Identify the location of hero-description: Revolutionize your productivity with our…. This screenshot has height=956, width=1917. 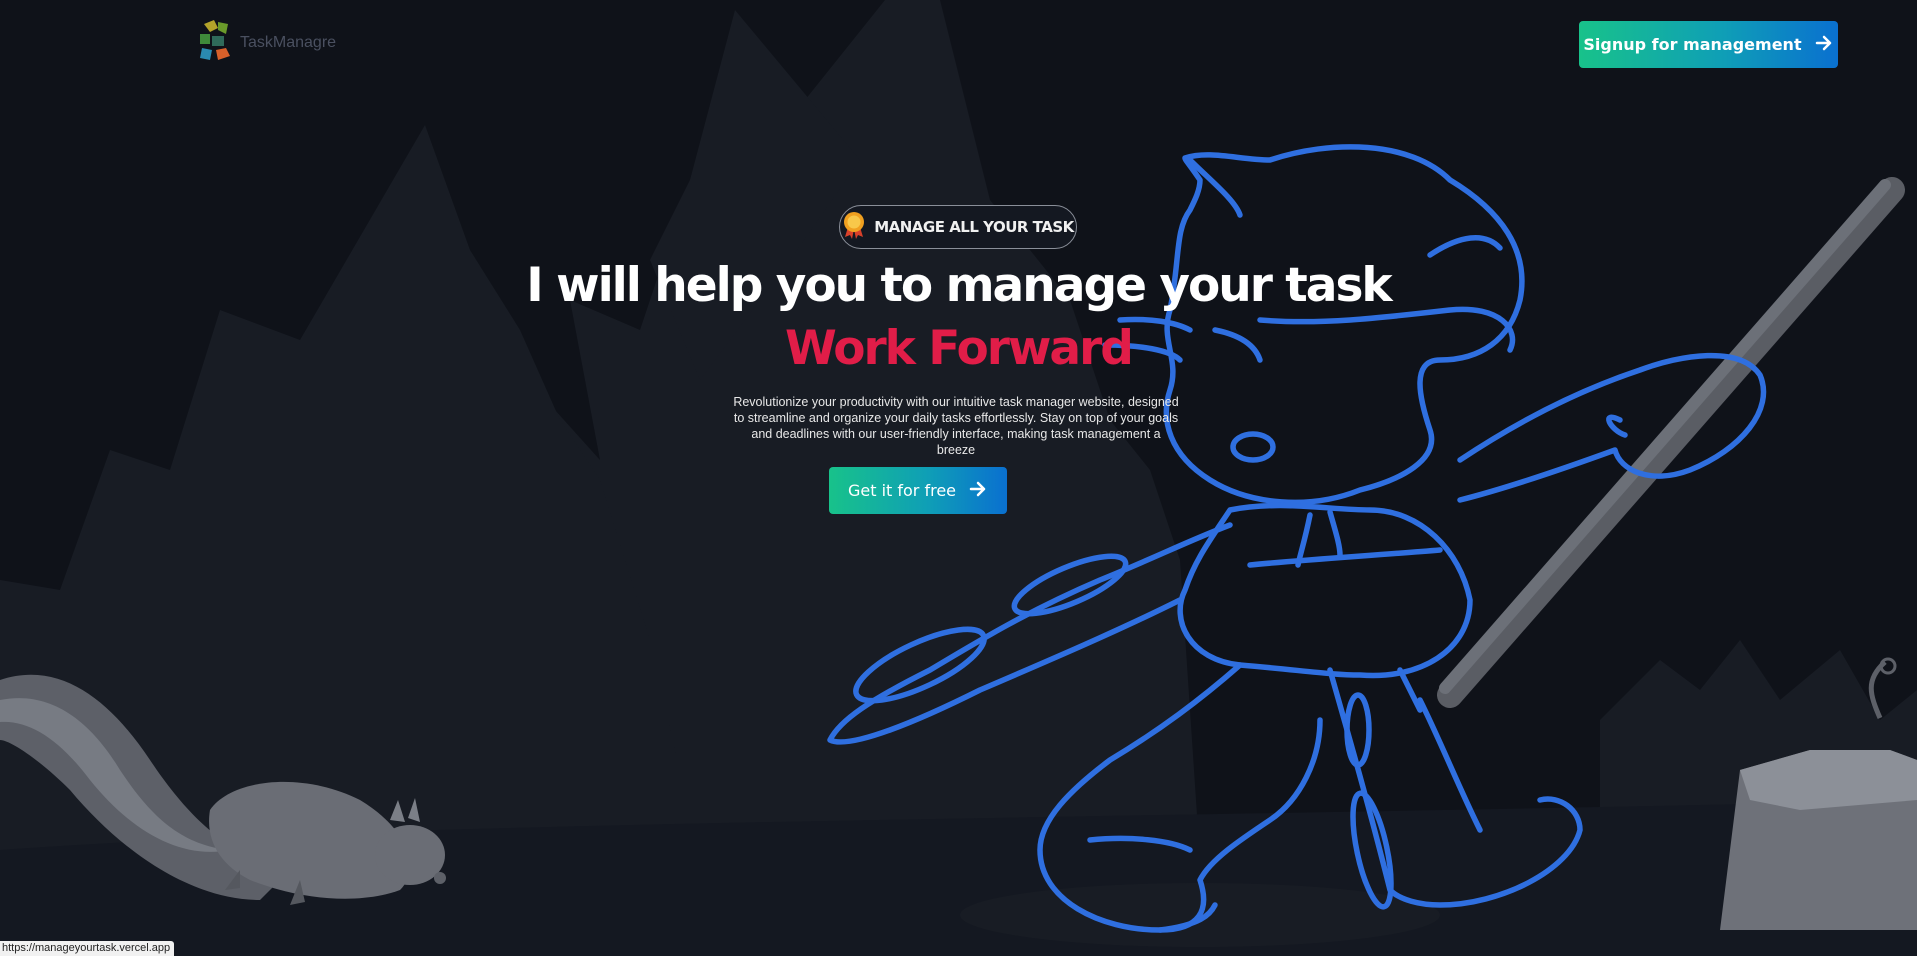
(956, 426).